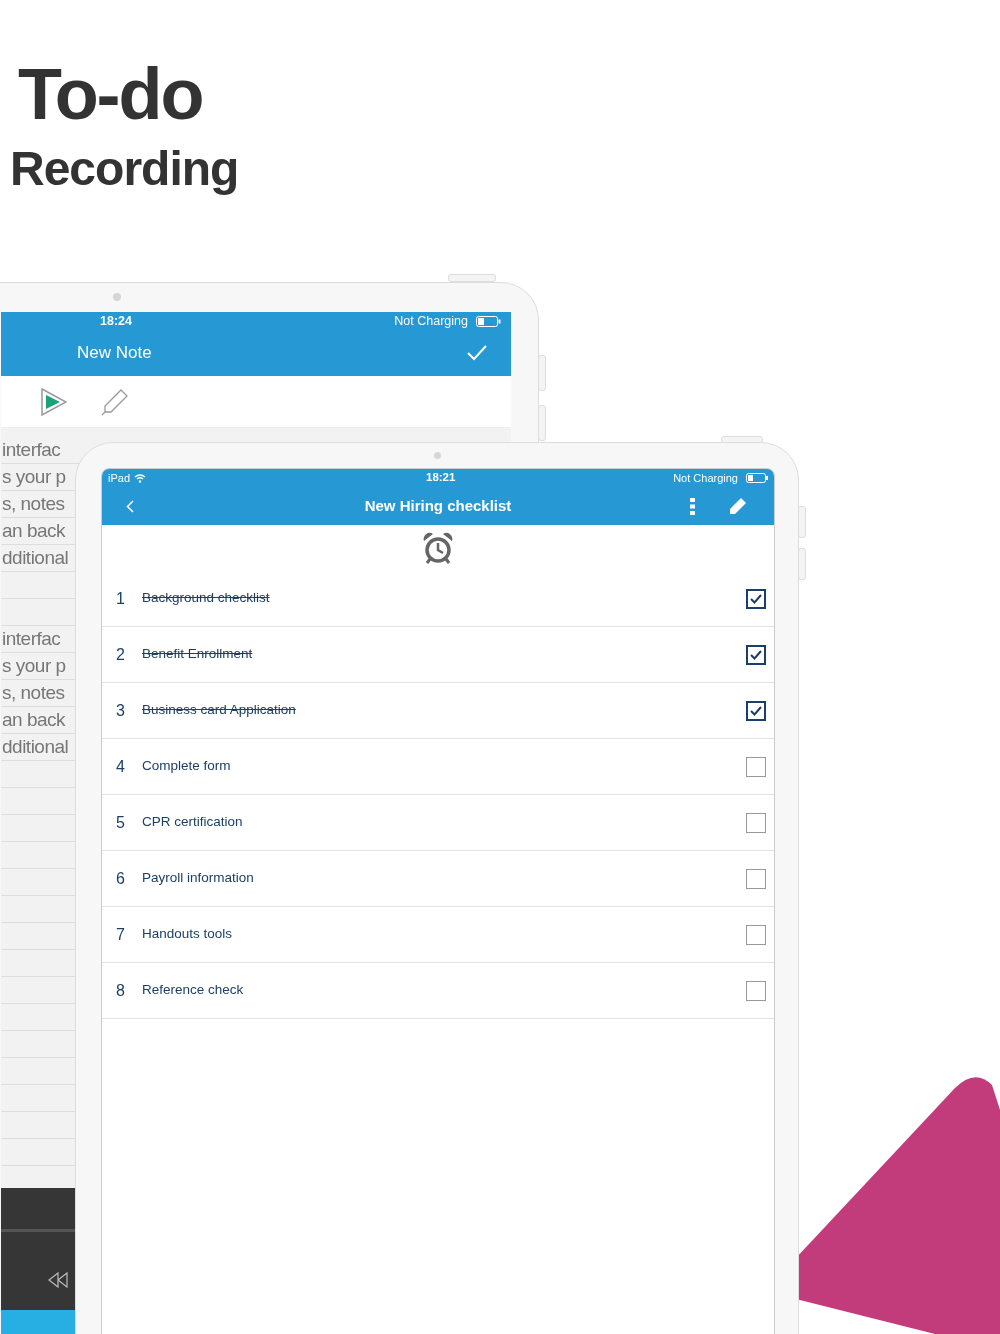 This screenshot has width=1000, height=1334. What do you see at coordinates (121, 822) in the screenshot?
I see `item-number: 5` at bounding box center [121, 822].